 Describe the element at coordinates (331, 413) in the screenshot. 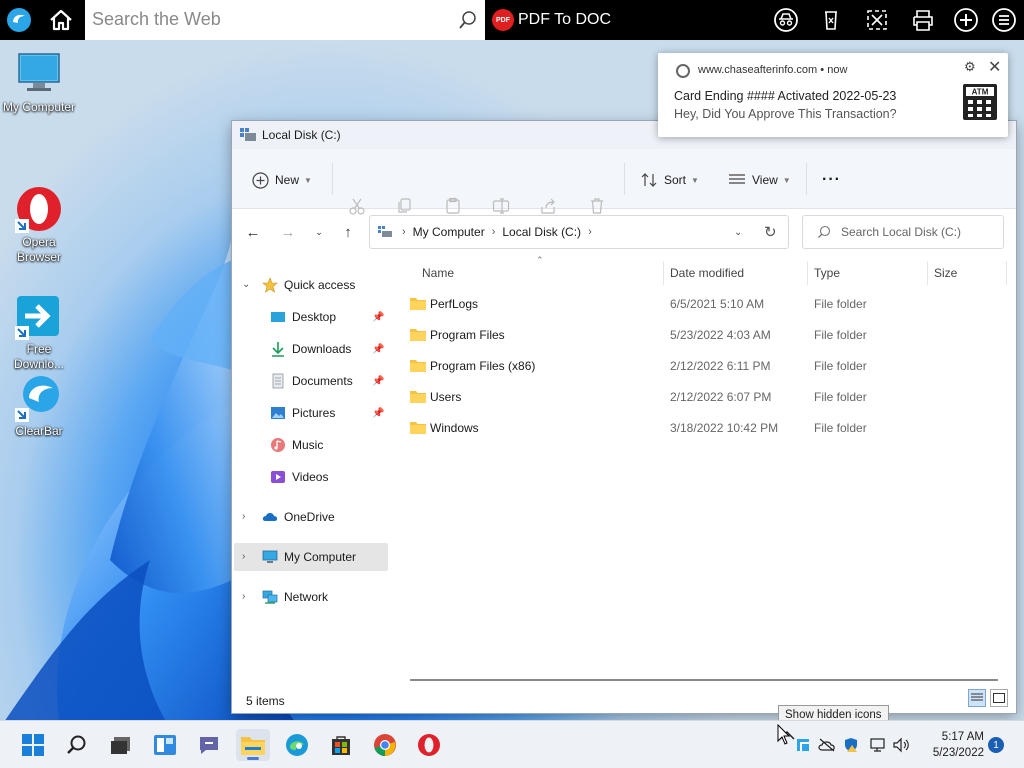

I see `nav-pictures: Pictures 📌` at that location.